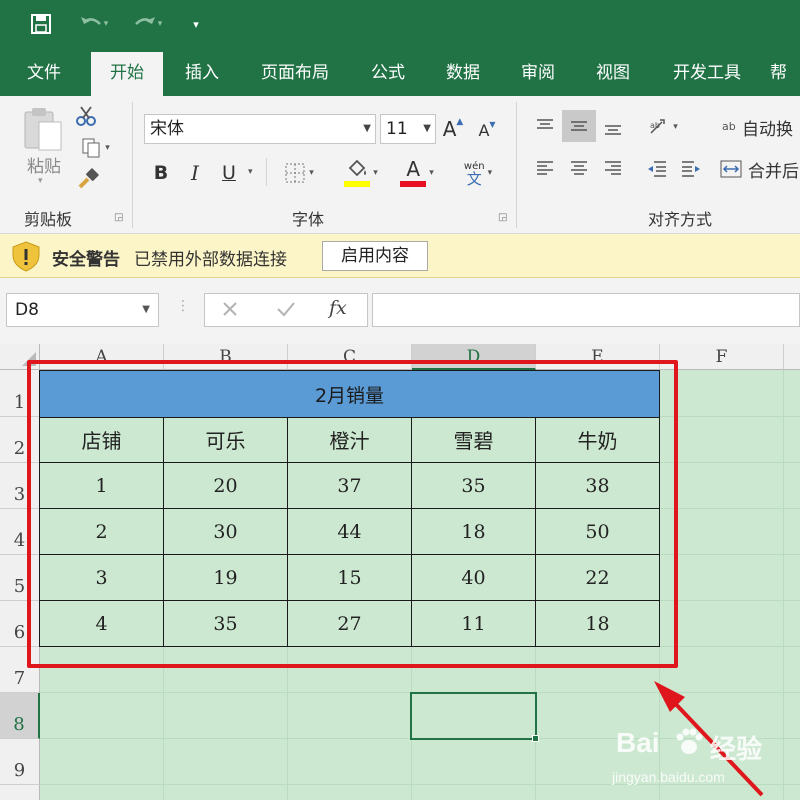 The image size is (800, 800). What do you see at coordinates (535, 738) in the screenshot?
I see `fill-handle` at bounding box center [535, 738].